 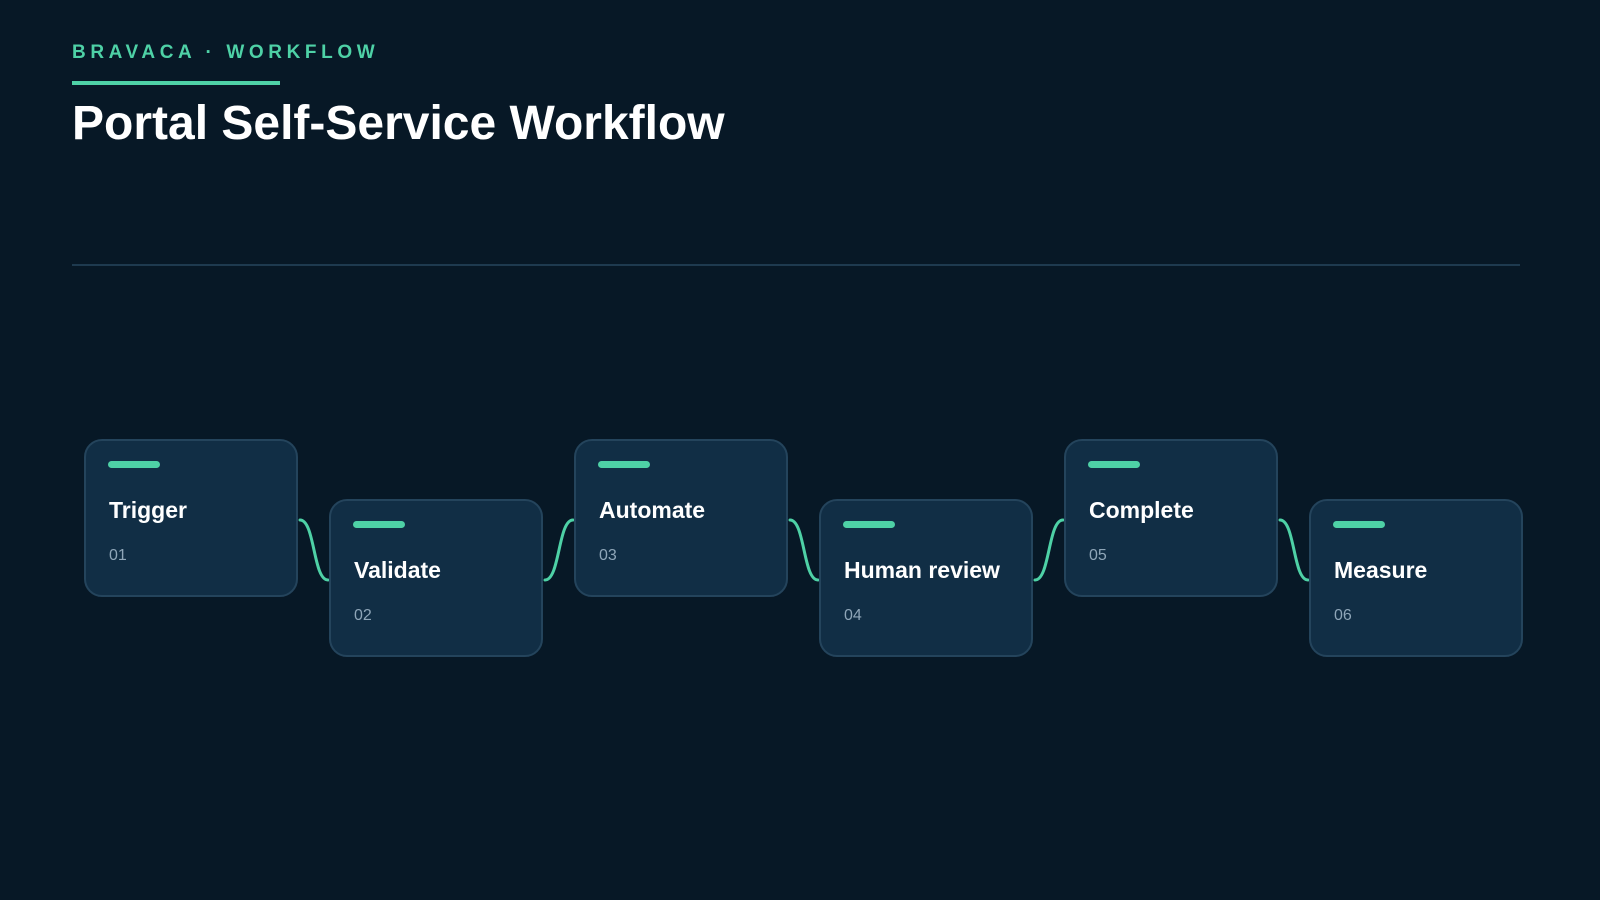 I want to click on header-divider, so click(x=796, y=265).